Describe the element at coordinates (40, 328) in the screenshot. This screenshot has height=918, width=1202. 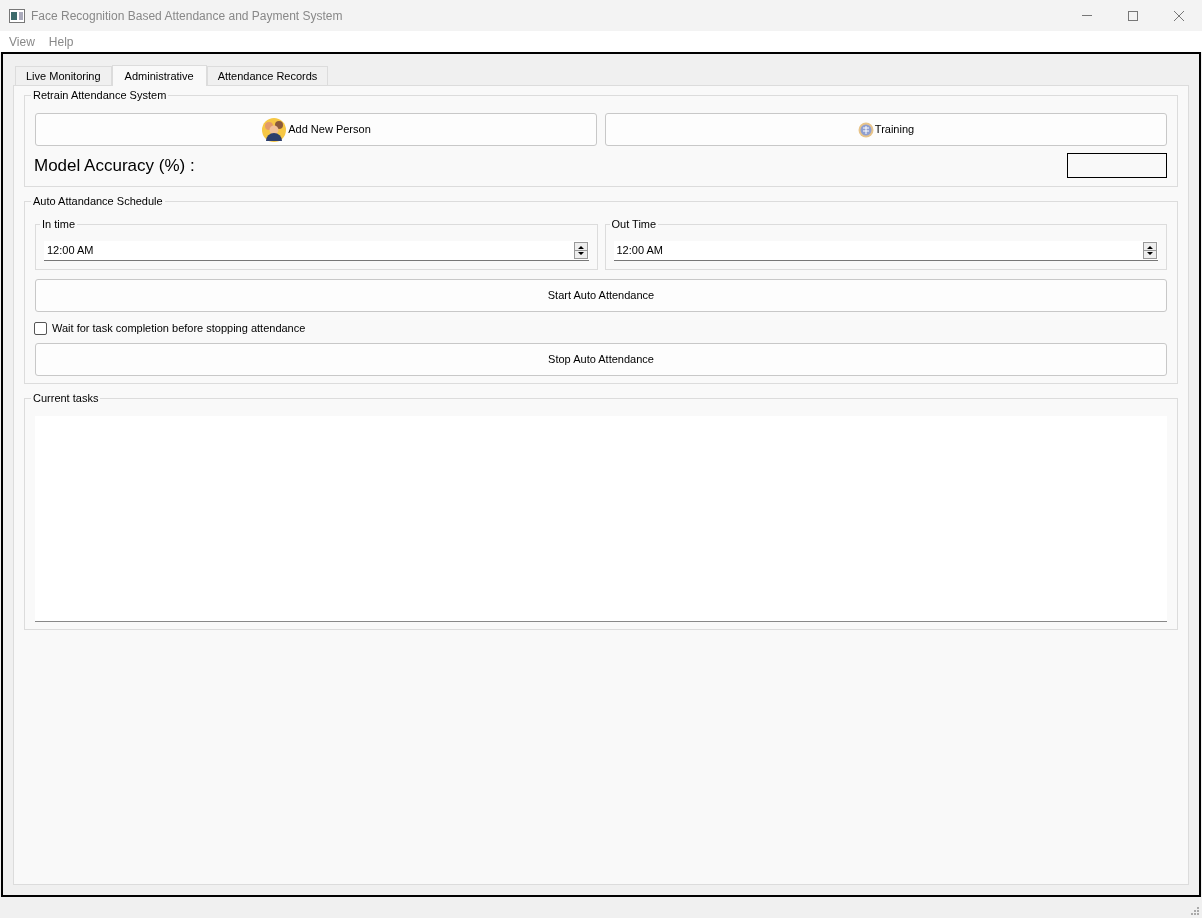
I see `checkbox` at that location.